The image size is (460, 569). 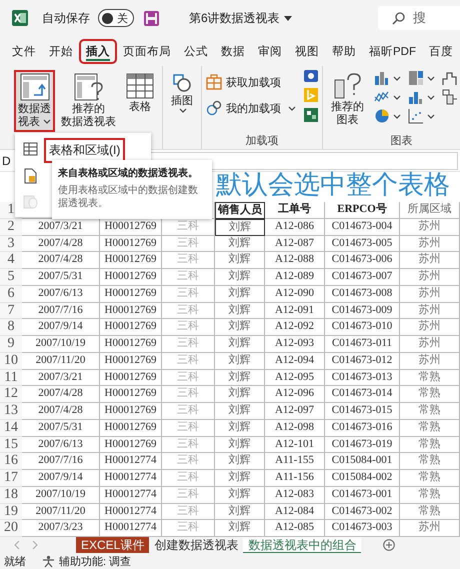 I want to click on table-cell: 2007/5/31, so click(x=61, y=277).